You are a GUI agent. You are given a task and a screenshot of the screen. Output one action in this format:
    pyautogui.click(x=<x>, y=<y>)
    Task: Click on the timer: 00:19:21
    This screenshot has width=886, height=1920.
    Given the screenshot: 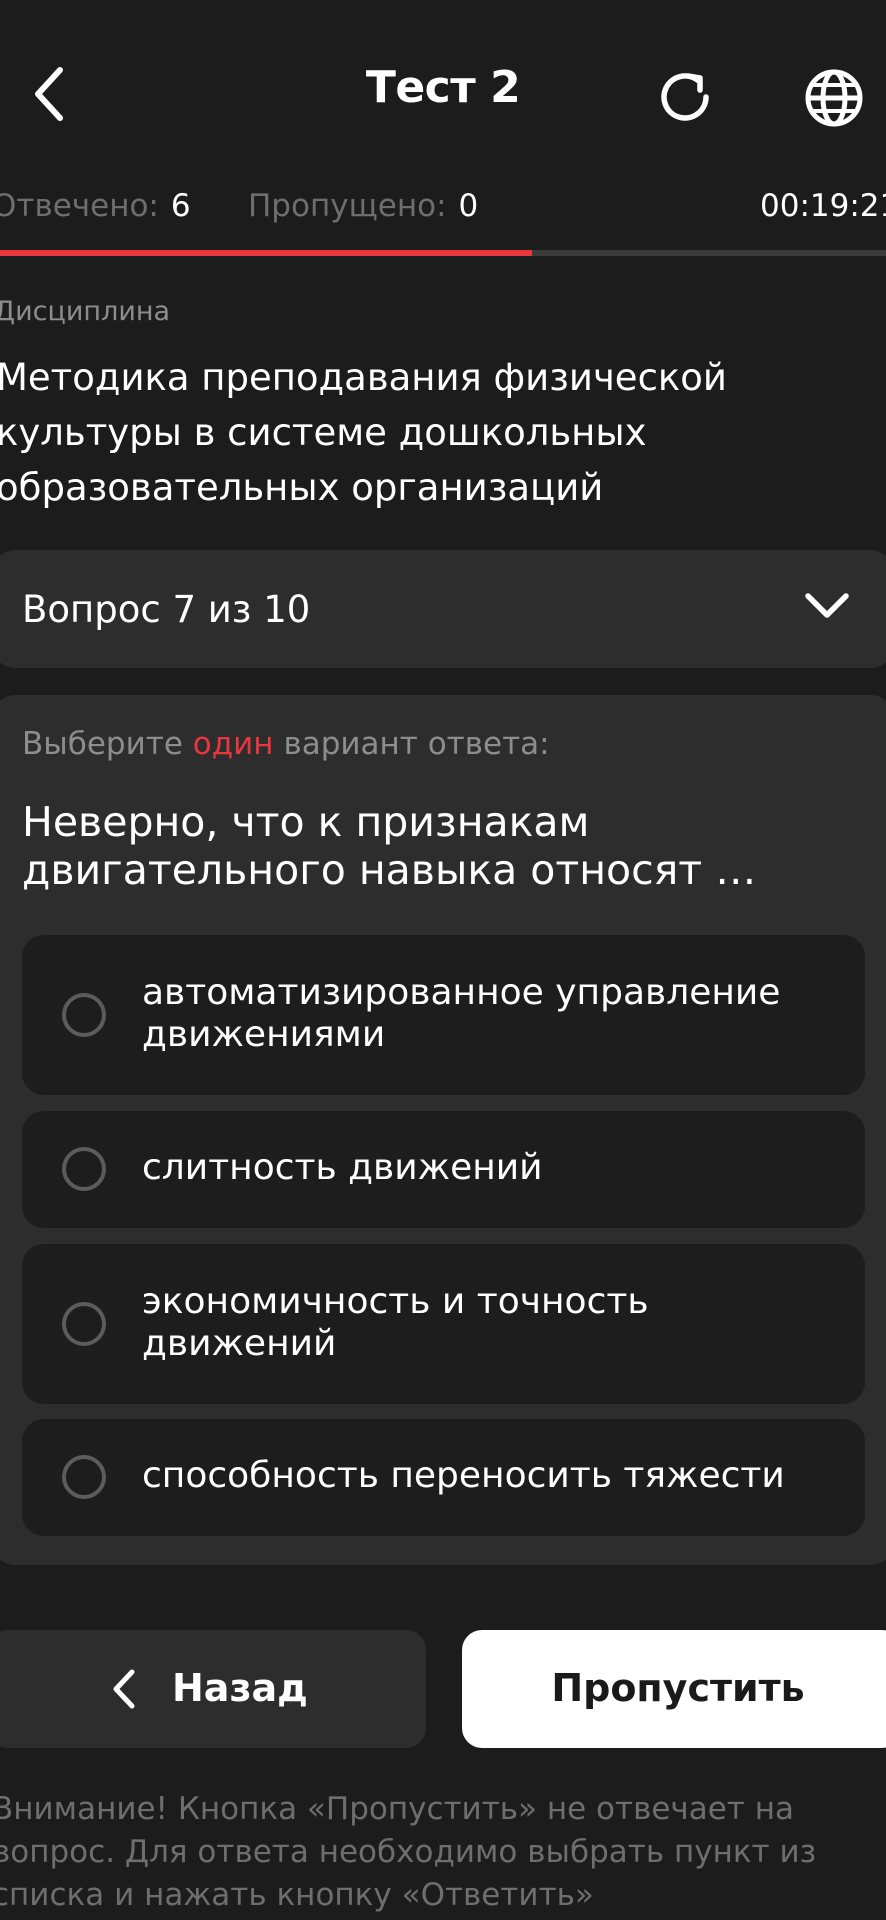 What is the action you would take?
    pyautogui.click(x=823, y=206)
    